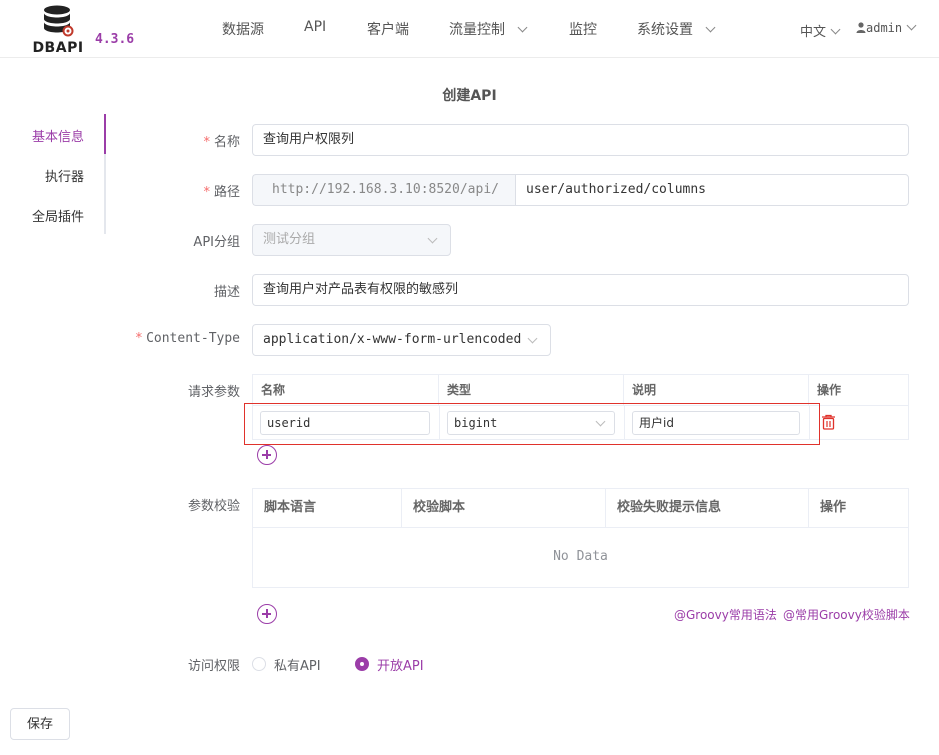 The height and width of the screenshot is (755, 939). What do you see at coordinates (193, 338) in the screenshot?
I see `content-type-label-text: Content-Type` at bounding box center [193, 338].